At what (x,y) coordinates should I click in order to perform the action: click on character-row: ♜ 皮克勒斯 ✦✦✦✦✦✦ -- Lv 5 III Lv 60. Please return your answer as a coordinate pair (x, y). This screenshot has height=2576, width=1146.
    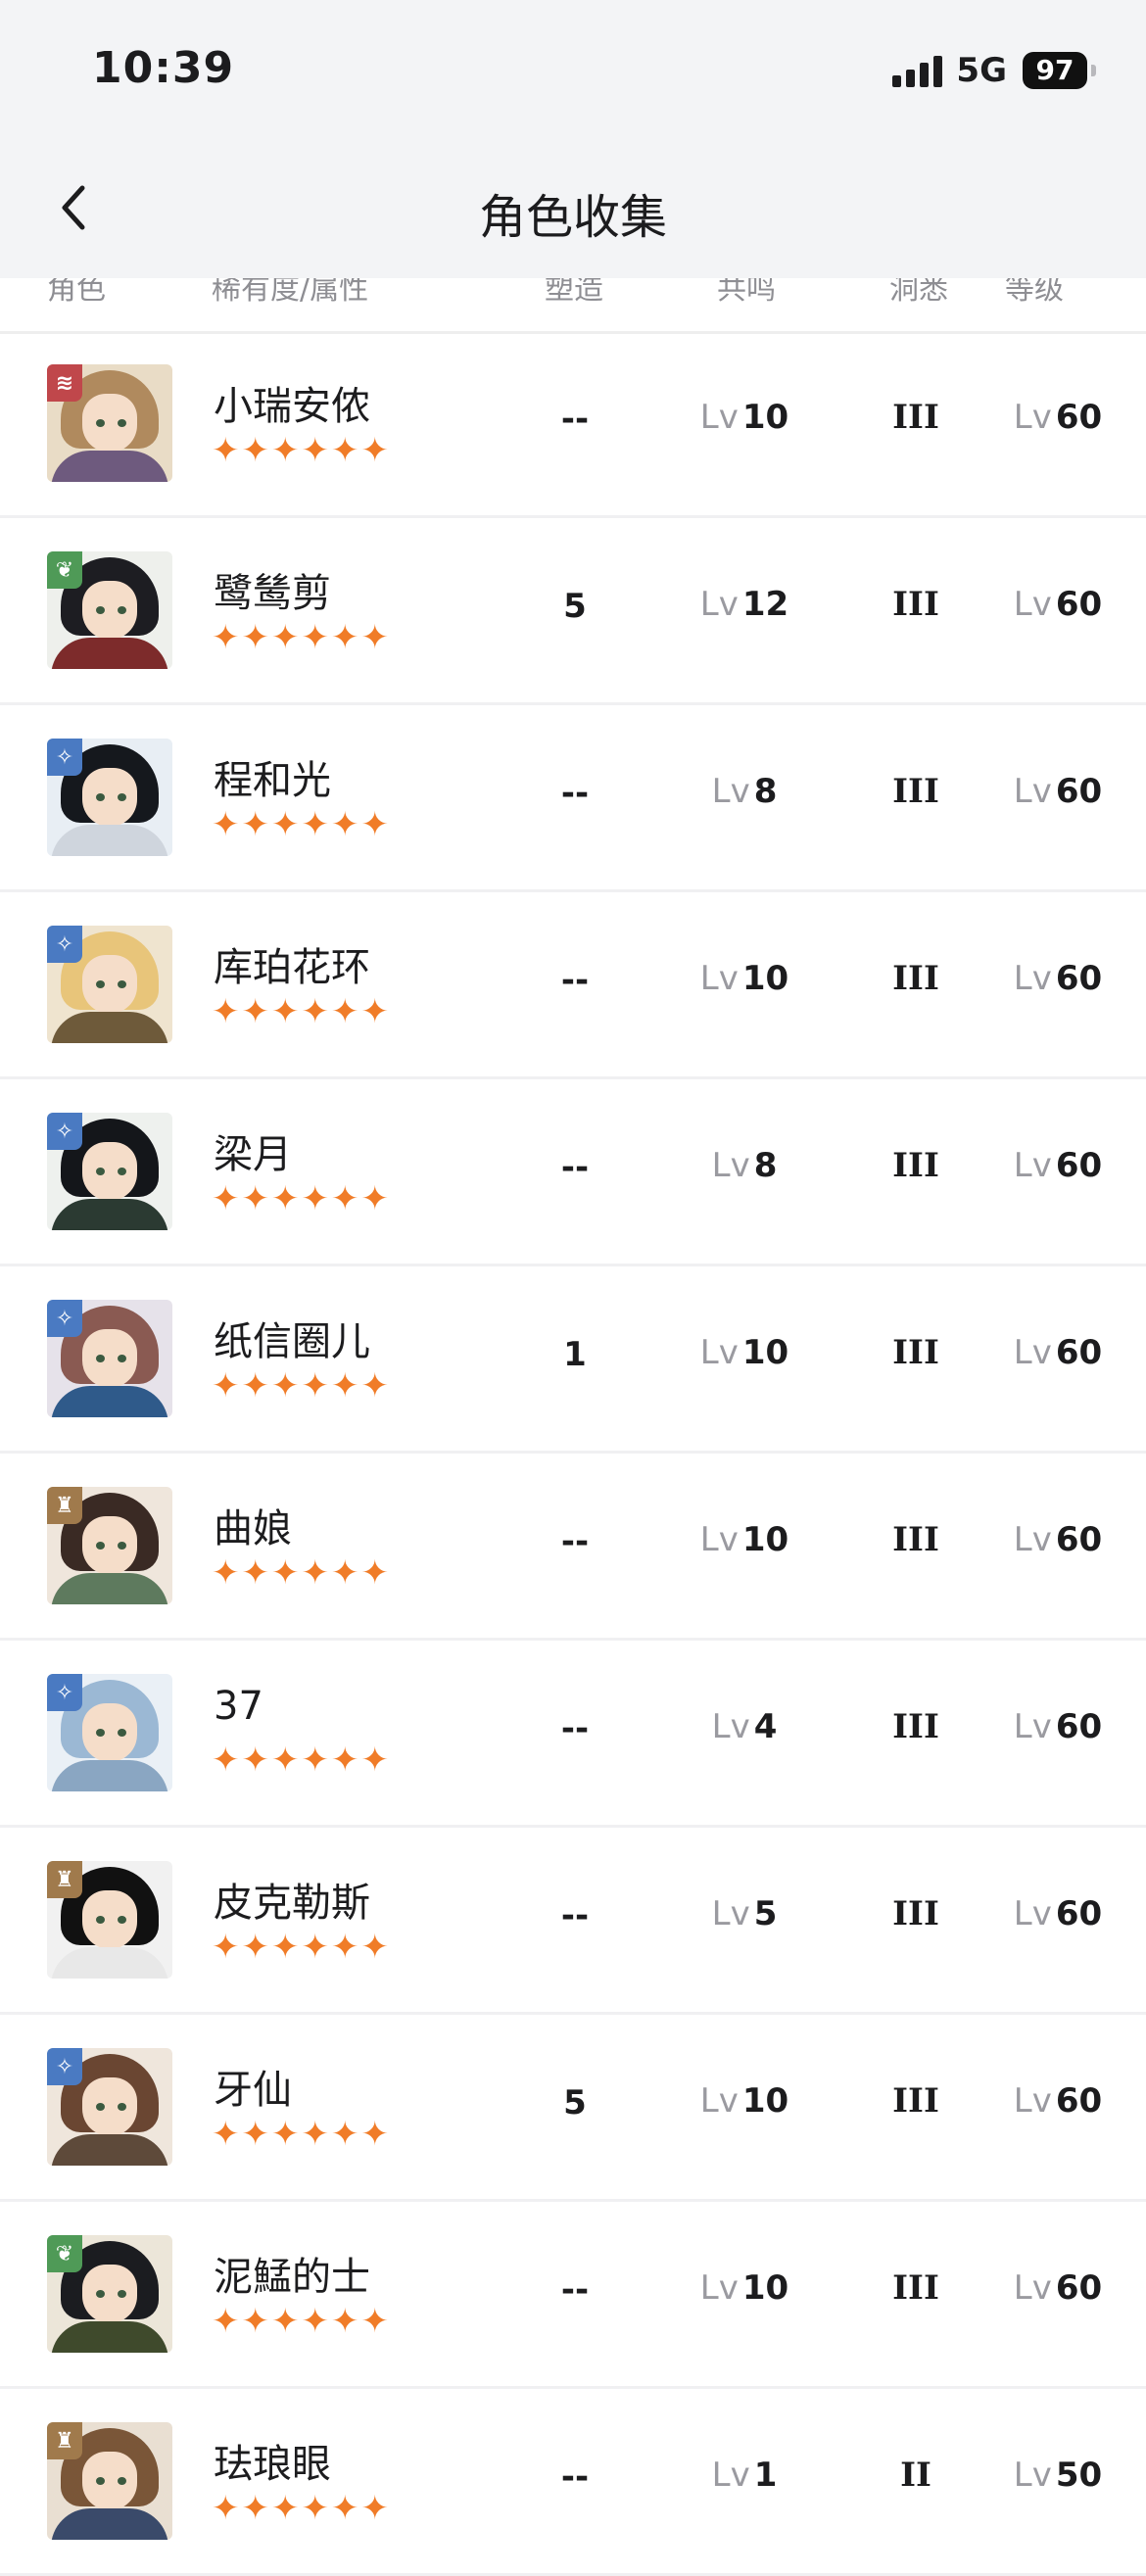
    Looking at the image, I should click on (573, 1921).